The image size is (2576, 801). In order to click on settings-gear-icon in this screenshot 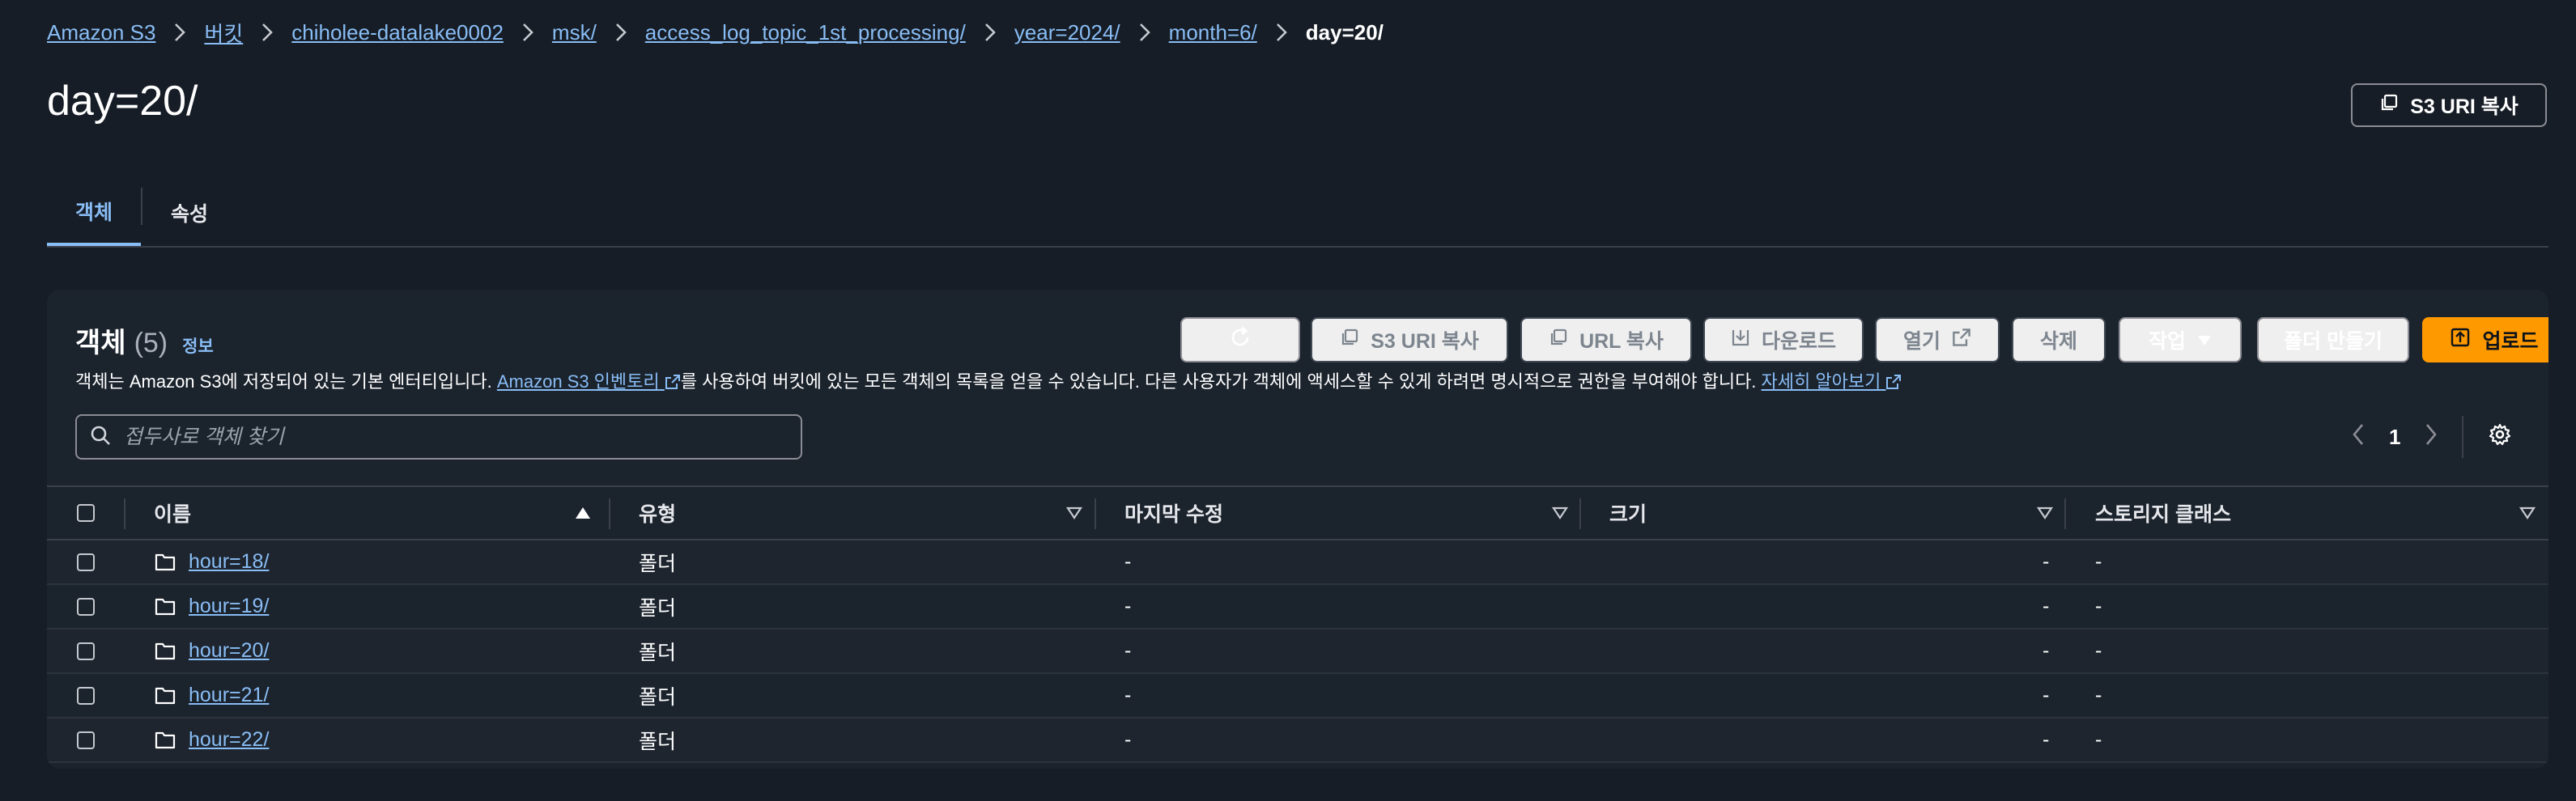, I will do `click(2500, 437)`.